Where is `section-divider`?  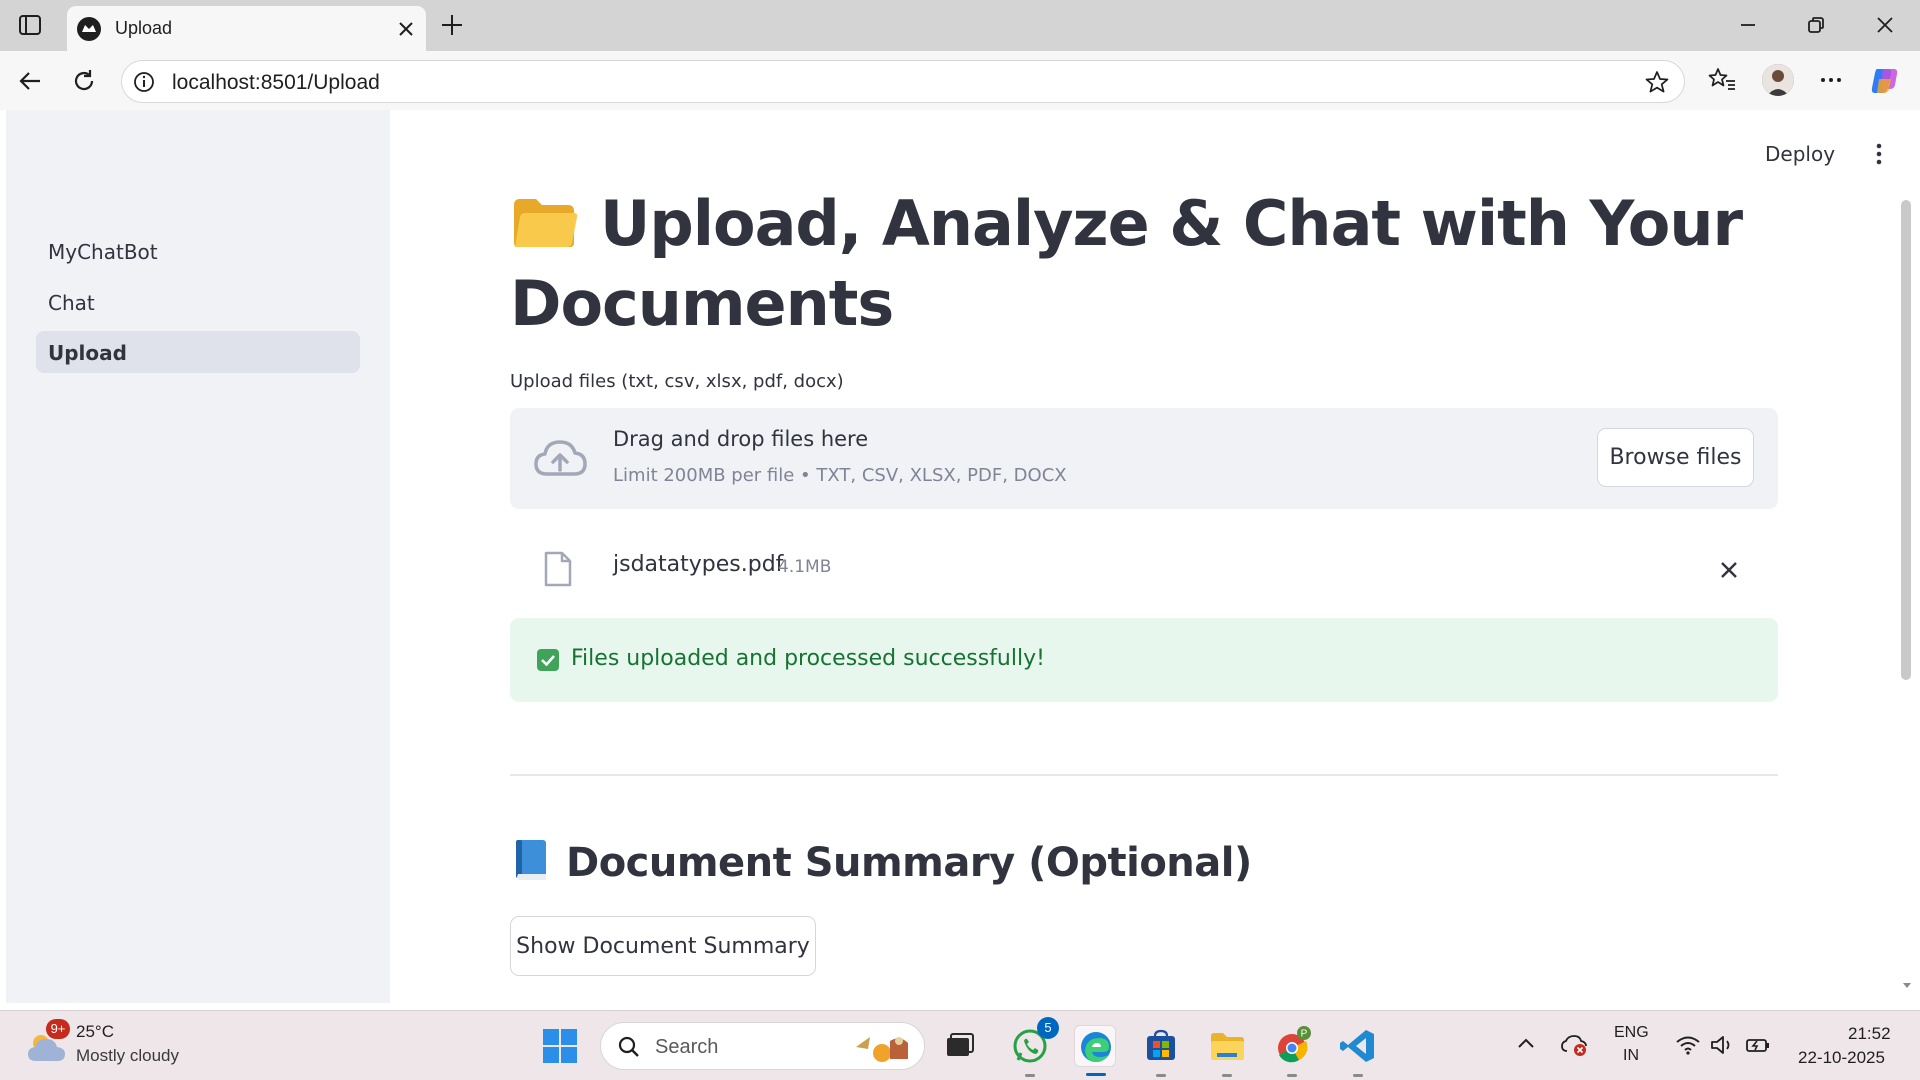
section-divider is located at coordinates (1144, 775).